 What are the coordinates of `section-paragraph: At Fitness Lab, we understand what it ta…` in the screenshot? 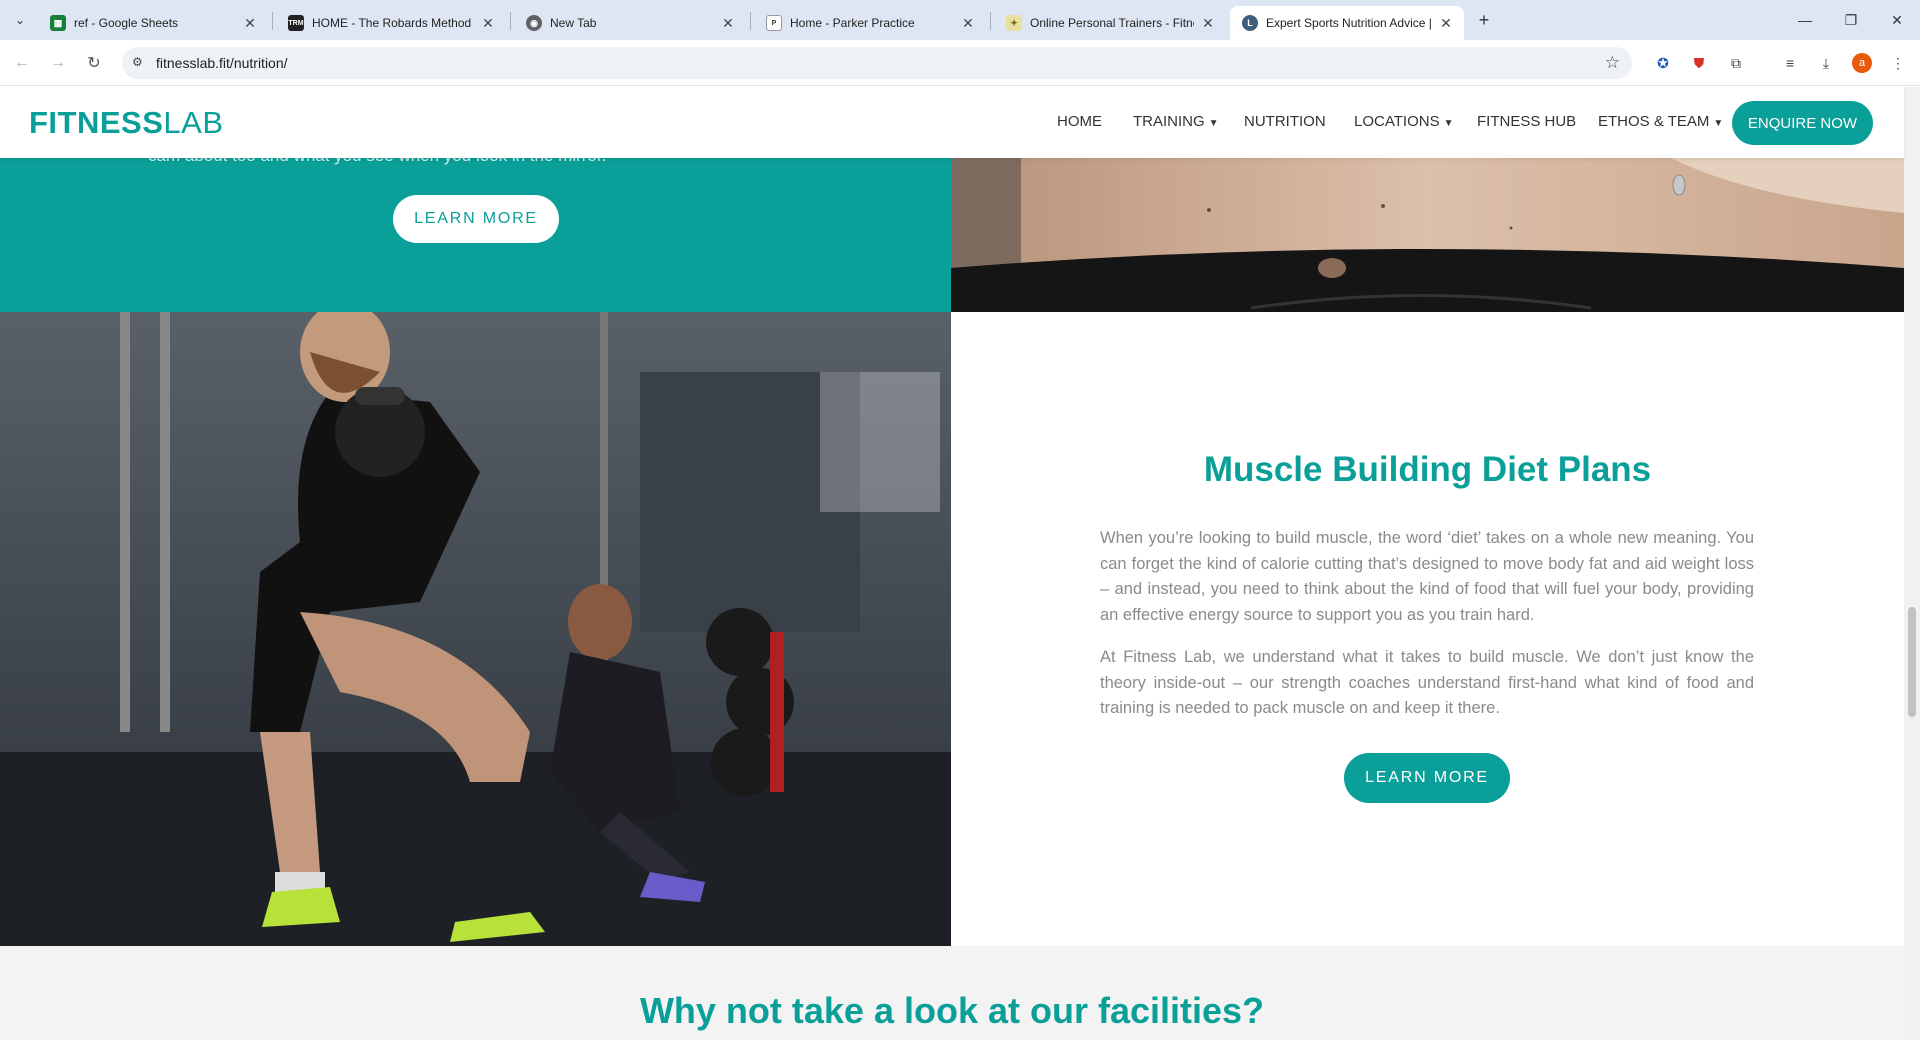 It's located at (1427, 682).